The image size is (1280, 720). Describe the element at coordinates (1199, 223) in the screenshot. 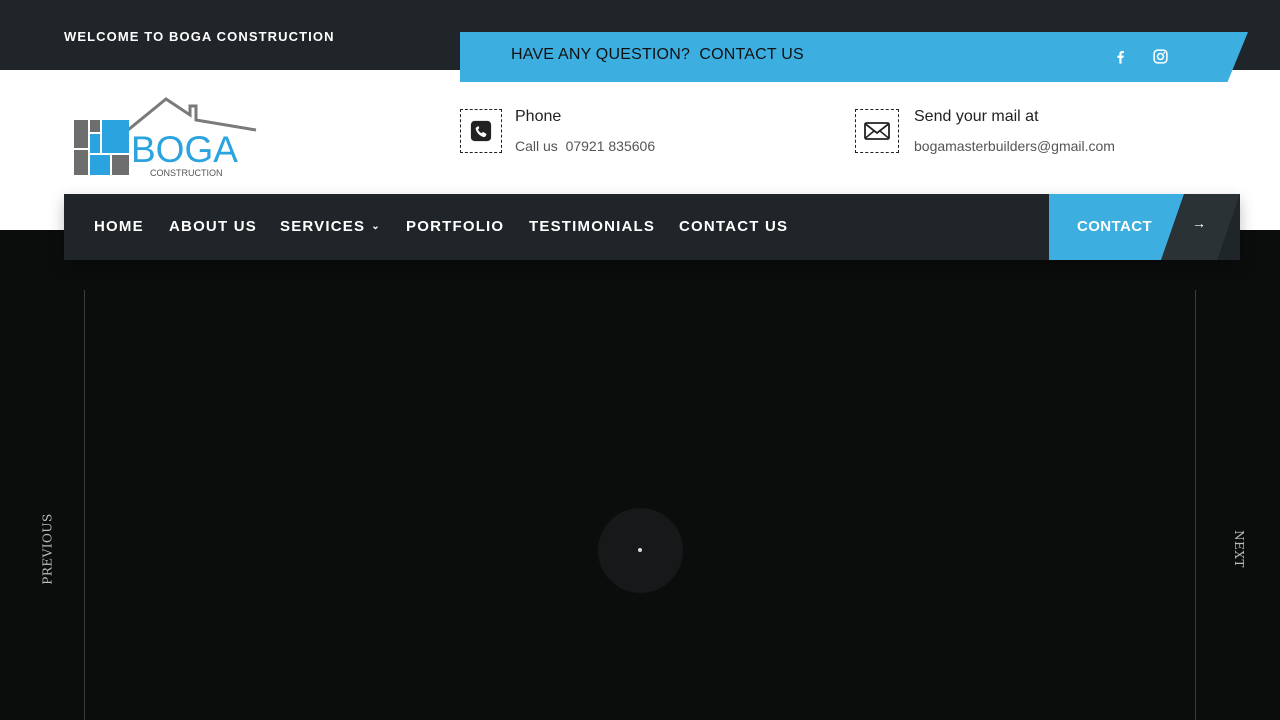

I see `arrow-right-icon: →` at that location.